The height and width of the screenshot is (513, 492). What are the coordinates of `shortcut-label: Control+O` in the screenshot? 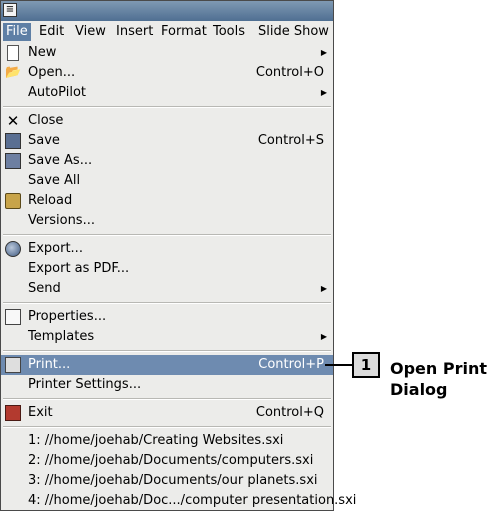 It's located at (289, 72).